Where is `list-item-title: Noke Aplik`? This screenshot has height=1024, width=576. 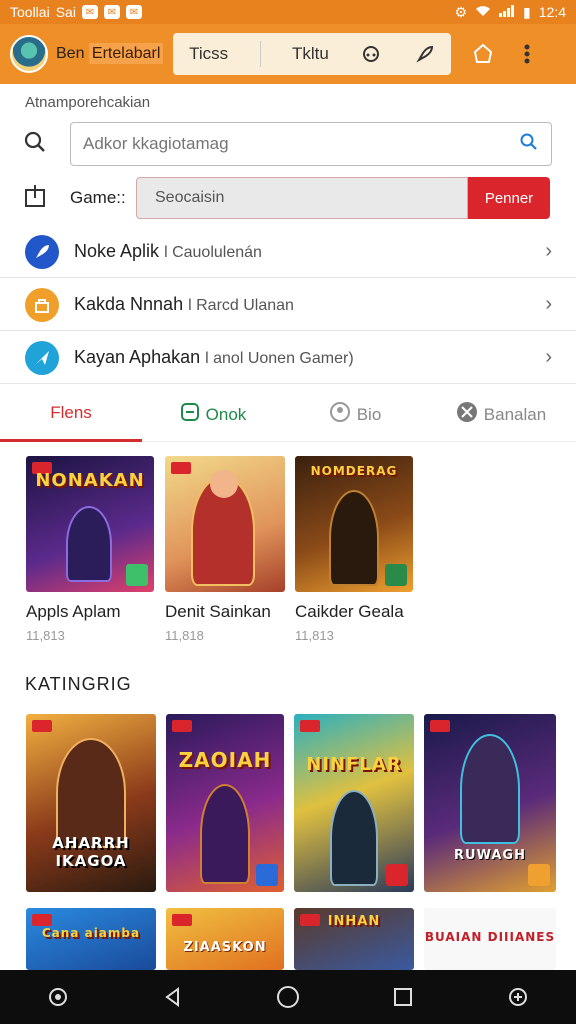 list-item-title: Noke Aplik is located at coordinates (117, 251).